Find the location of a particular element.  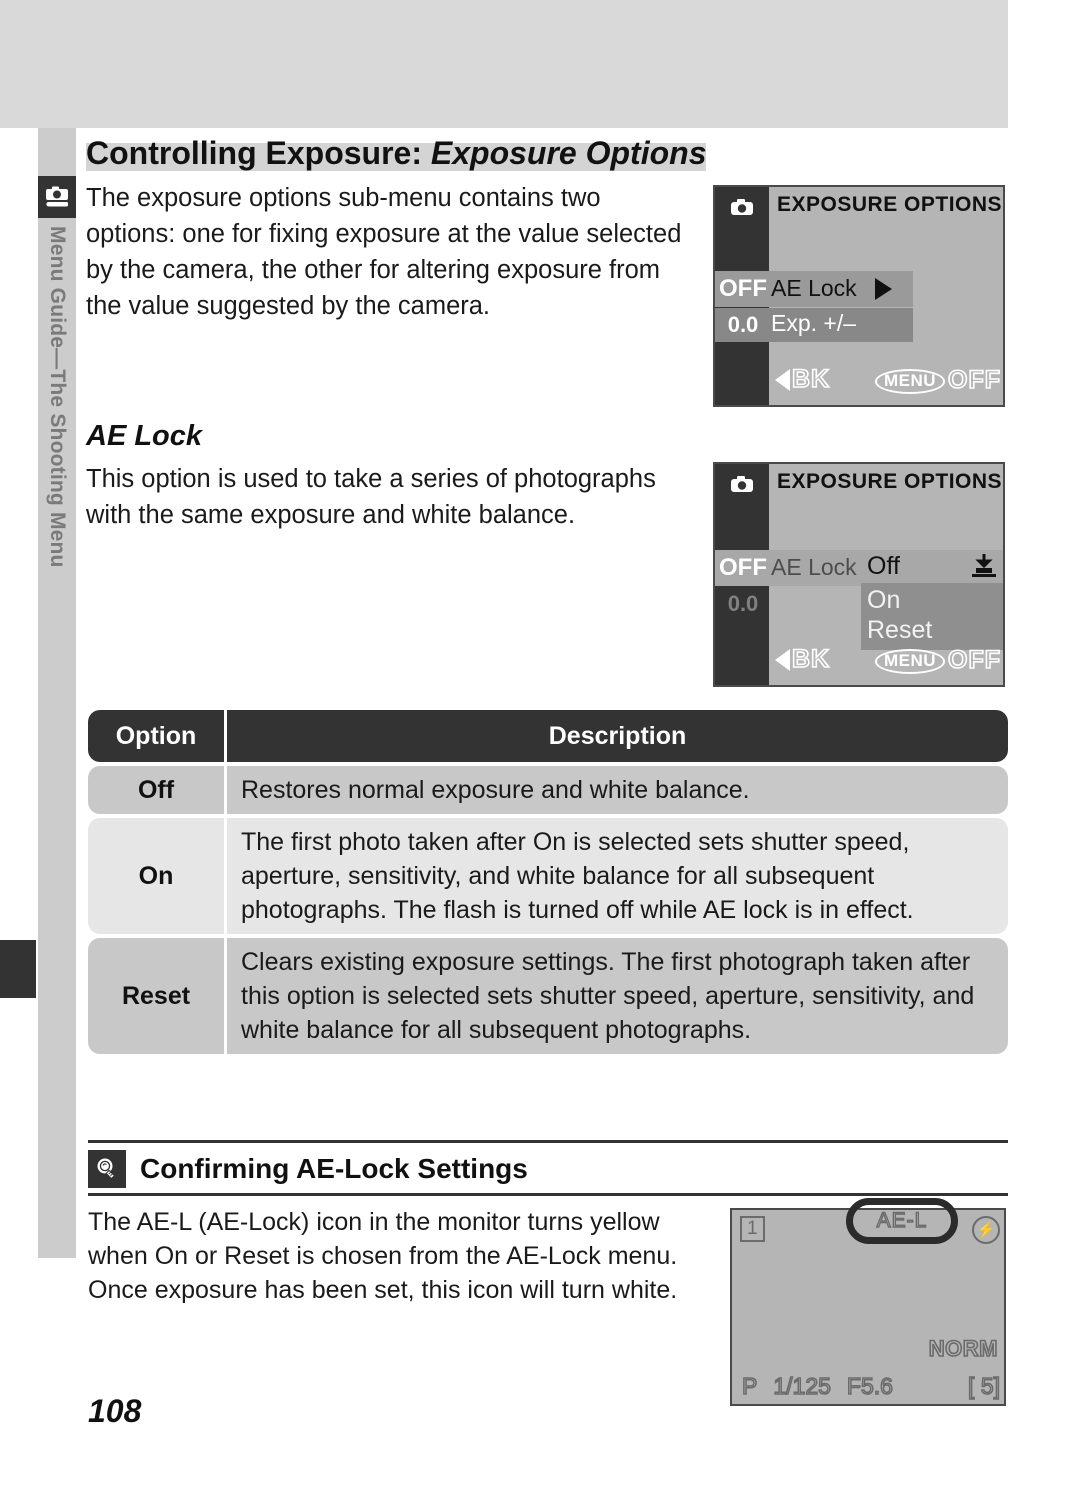

table-cell-option: Off is located at coordinates (156, 790).